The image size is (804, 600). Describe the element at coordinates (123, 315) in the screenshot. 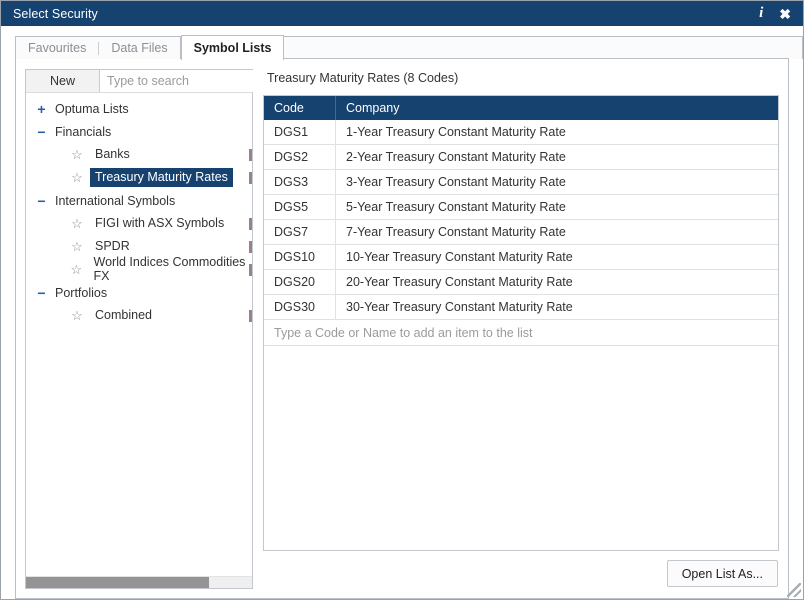

I see `tree-item-label: Combined` at that location.